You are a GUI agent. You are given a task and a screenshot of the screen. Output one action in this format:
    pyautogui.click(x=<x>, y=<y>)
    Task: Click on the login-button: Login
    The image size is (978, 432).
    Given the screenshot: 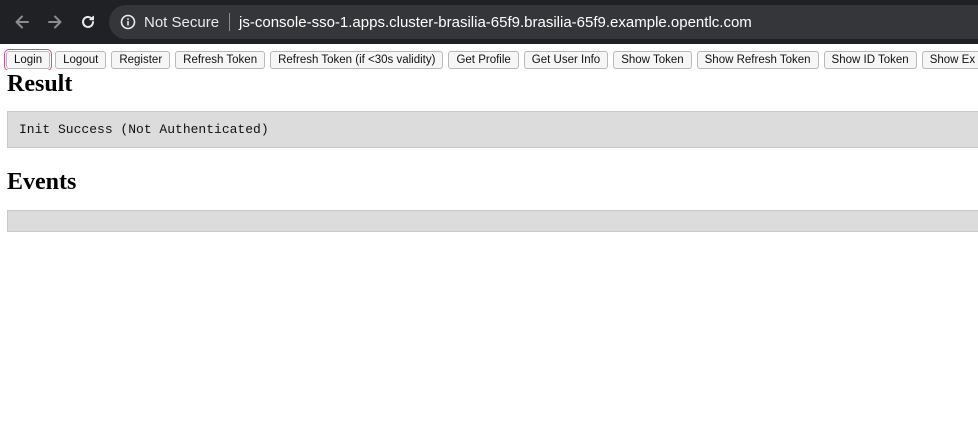 What is the action you would take?
    pyautogui.click(x=28, y=59)
    